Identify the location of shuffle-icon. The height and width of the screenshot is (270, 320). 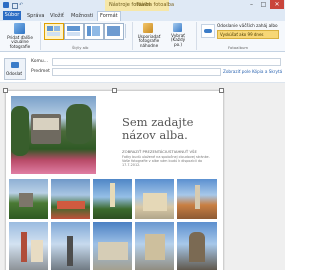
(148, 28).